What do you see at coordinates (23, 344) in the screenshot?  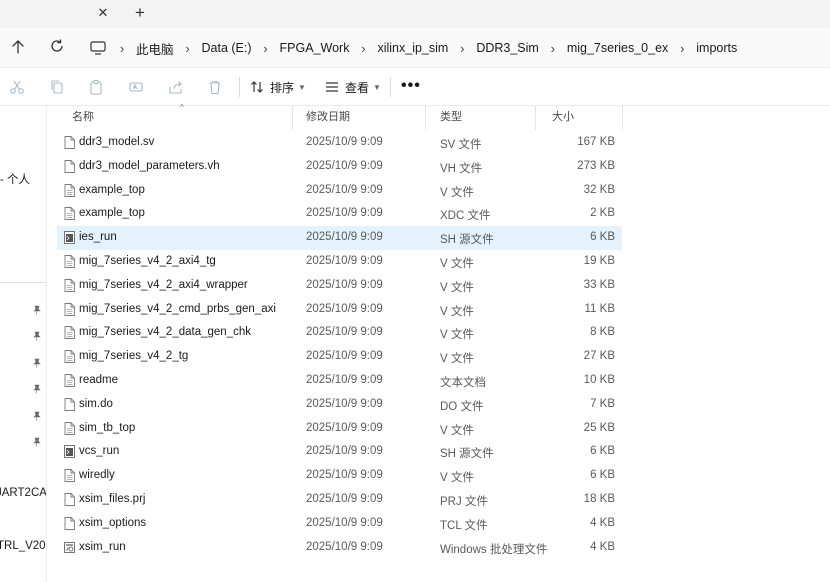 I see `navigation-pane: - 个人 JART2CAN TRL_V200` at bounding box center [23, 344].